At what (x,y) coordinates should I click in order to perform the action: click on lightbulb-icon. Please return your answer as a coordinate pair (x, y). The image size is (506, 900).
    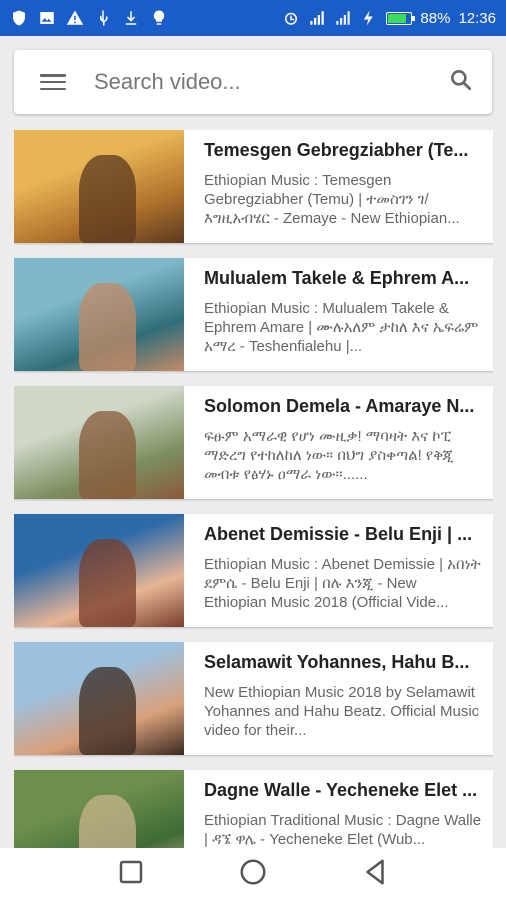
    Looking at the image, I should click on (159, 18).